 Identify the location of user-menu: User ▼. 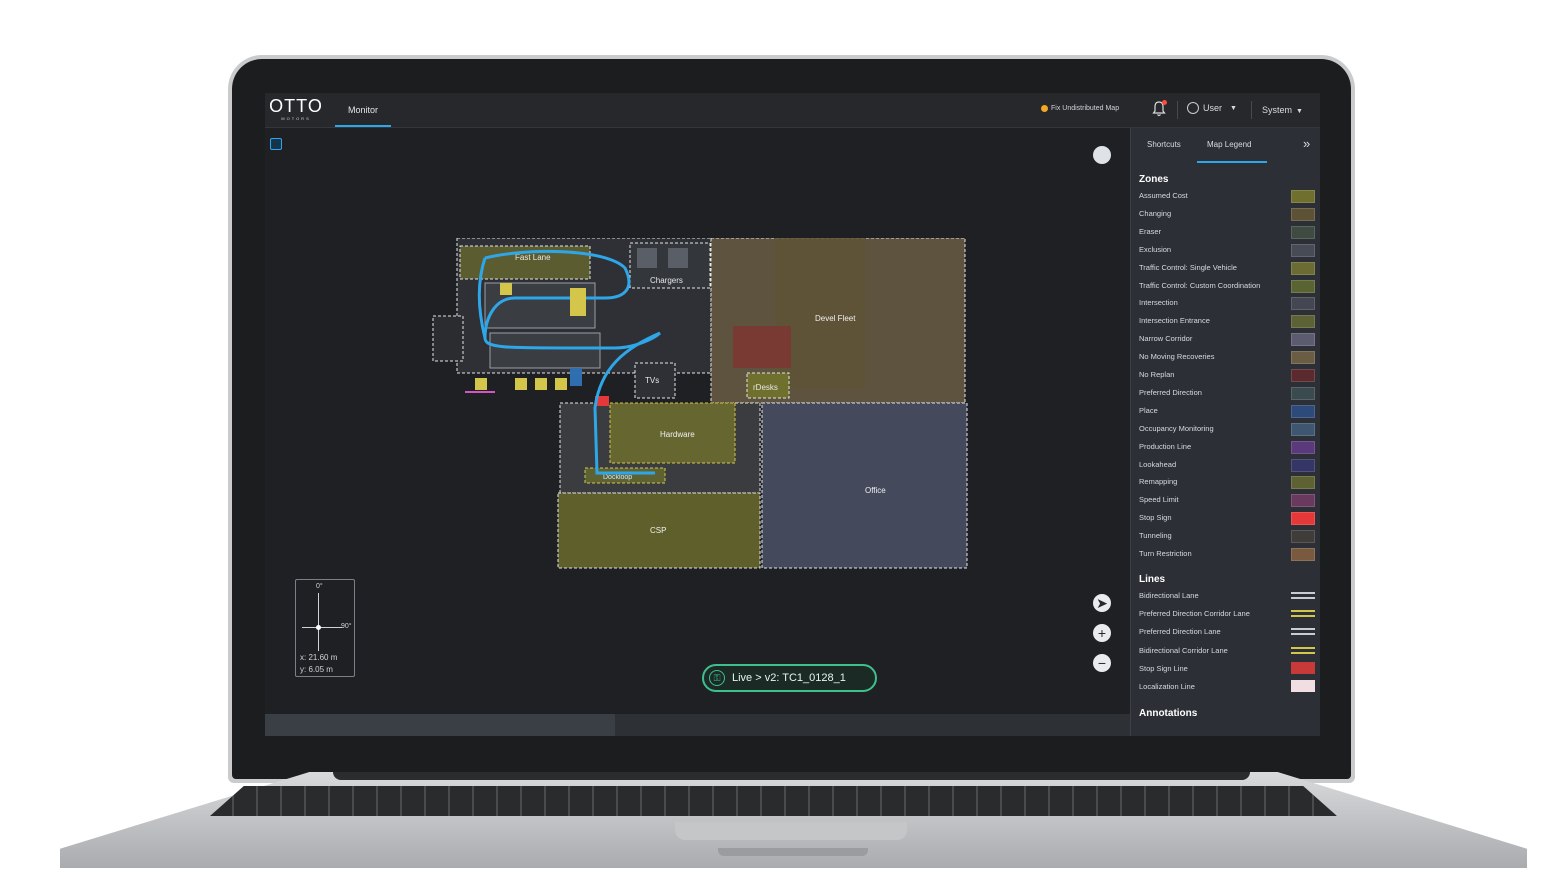
(1212, 108).